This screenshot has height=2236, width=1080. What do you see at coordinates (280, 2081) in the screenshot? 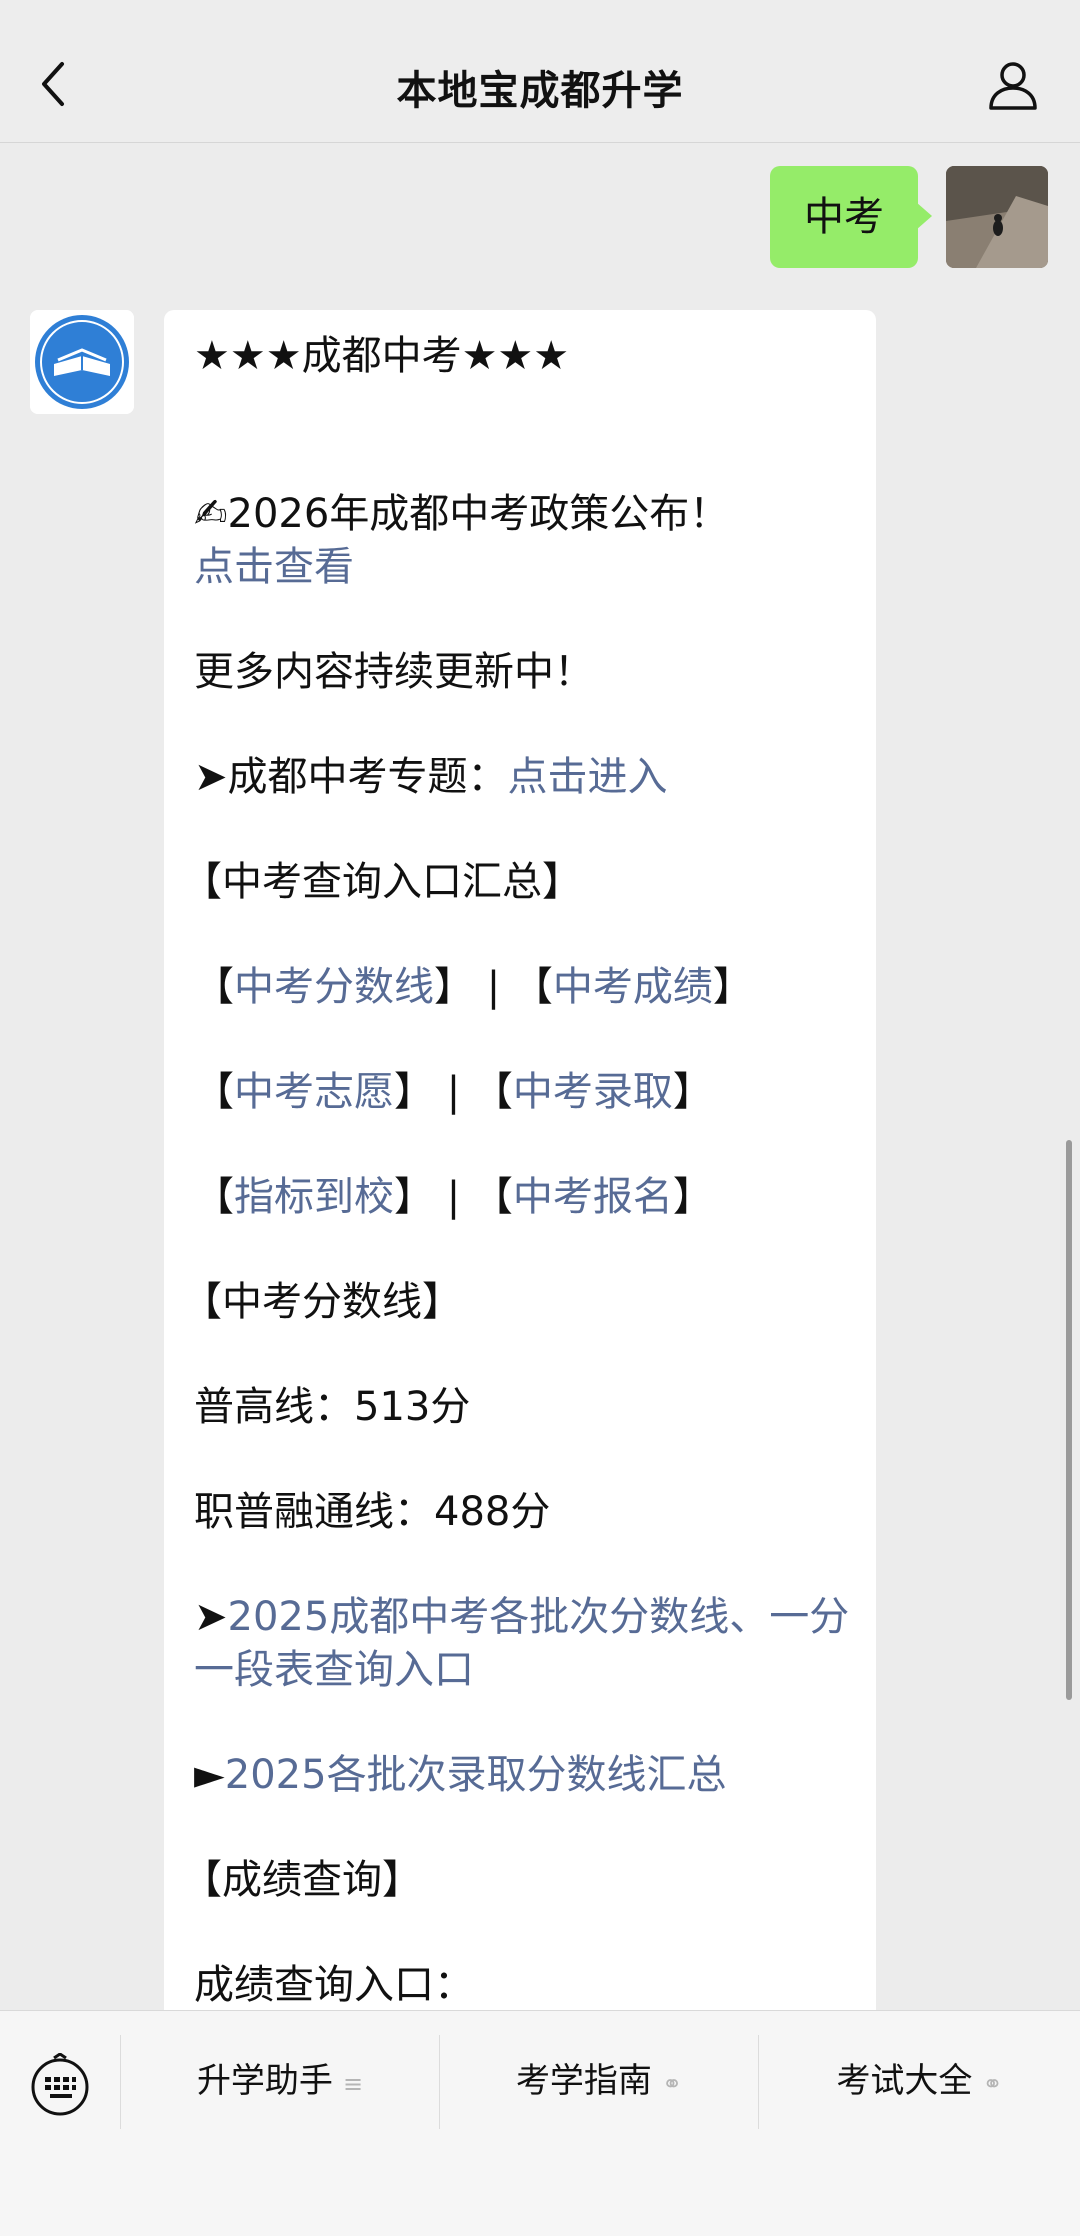
I see `tab-study-assistant: 升学助手 ≡` at bounding box center [280, 2081].